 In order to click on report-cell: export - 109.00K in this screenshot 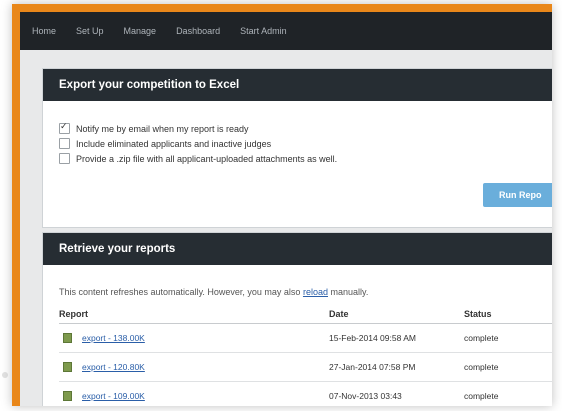, I will do `click(194, 393)`.